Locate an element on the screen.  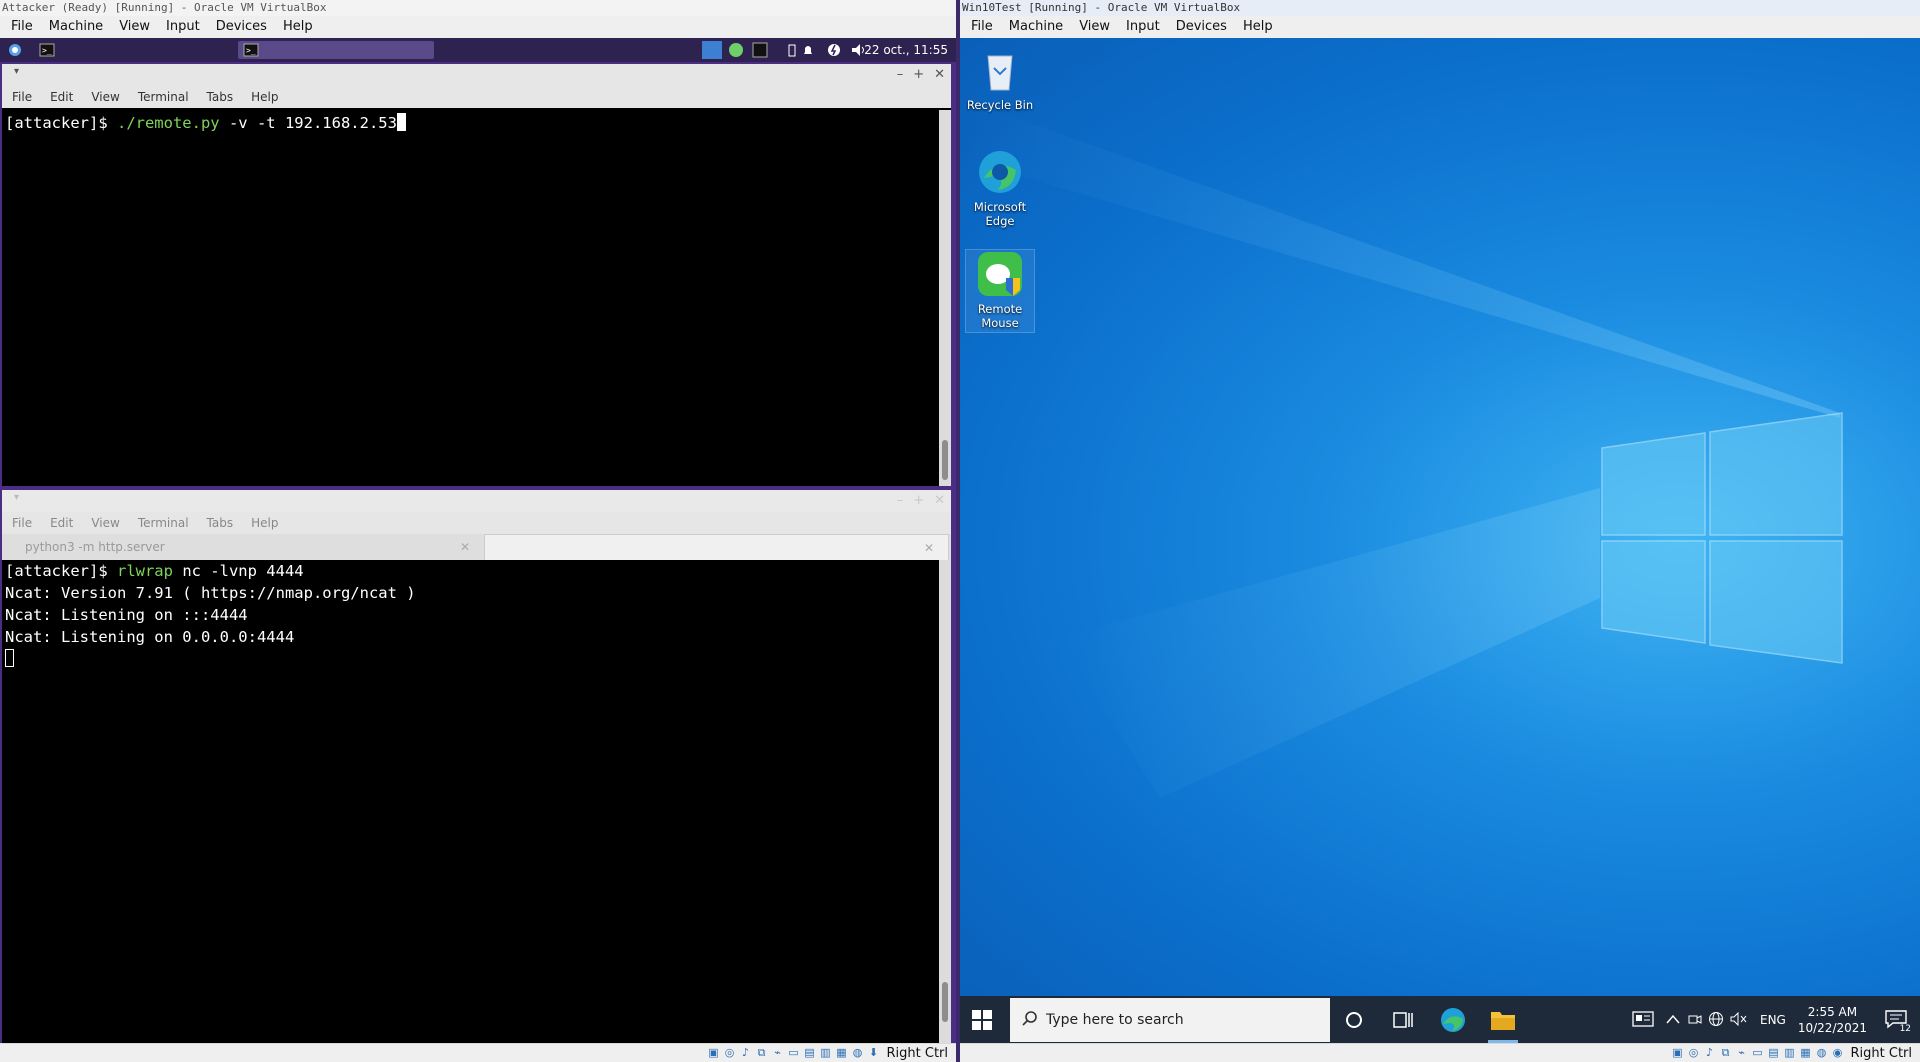
power-icon is located at coordinates (834, 50).